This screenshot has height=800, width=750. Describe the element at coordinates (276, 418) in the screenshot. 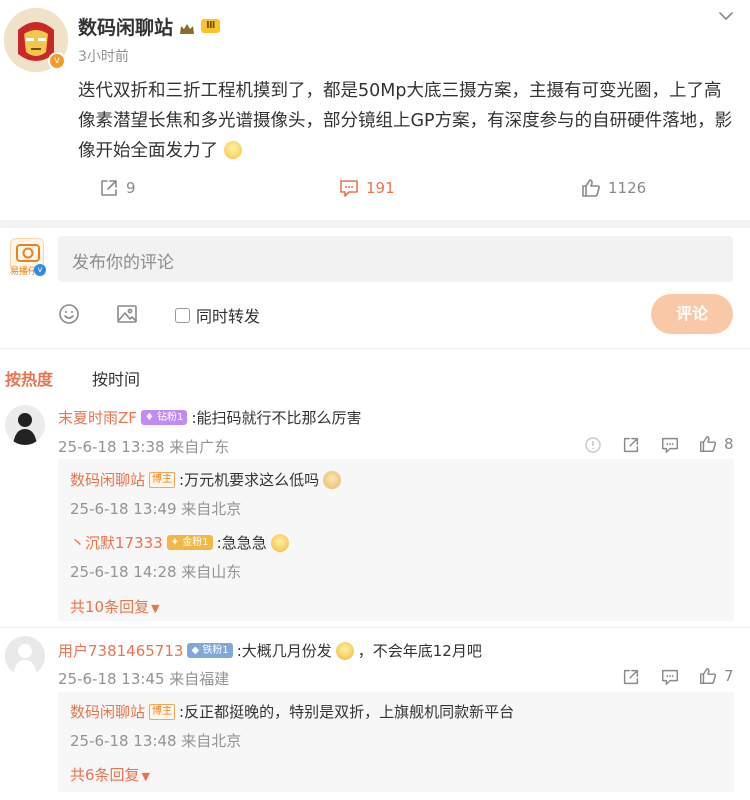

I see `comment-text: :能扫码就行不比那么厉害` at that location.